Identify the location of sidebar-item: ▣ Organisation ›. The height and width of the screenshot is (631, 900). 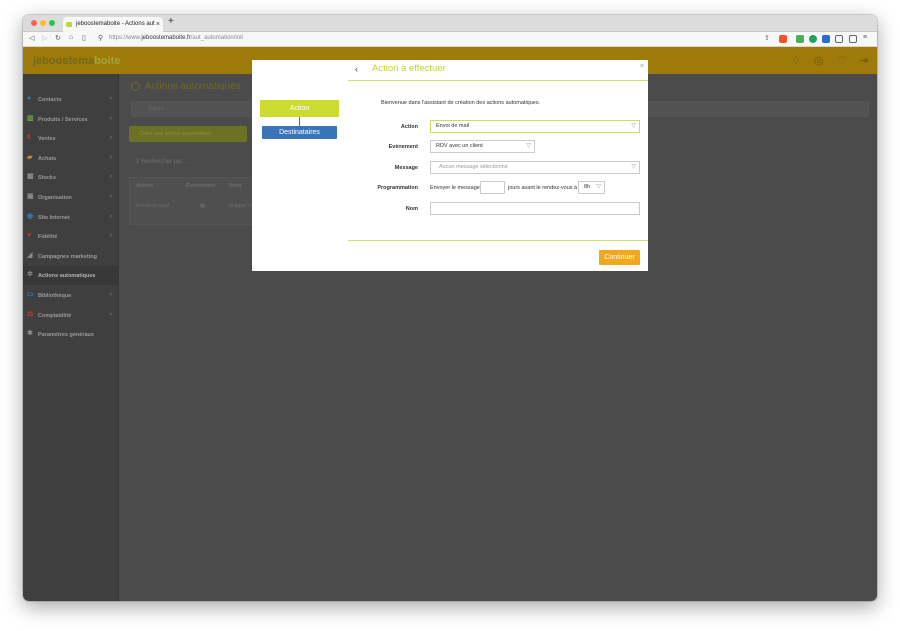
(71, 197).